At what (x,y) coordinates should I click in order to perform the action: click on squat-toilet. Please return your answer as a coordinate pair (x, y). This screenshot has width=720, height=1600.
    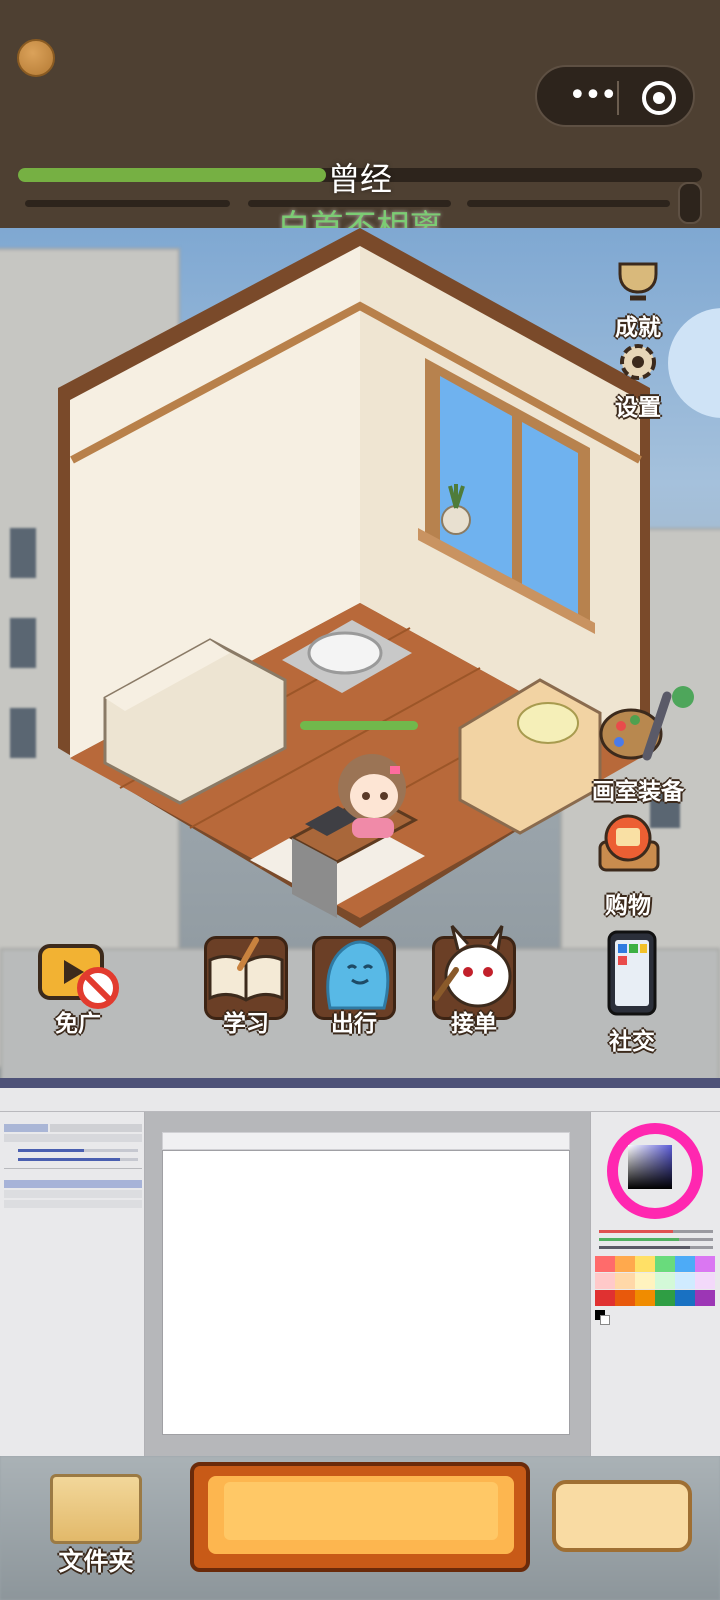
    Looking at the image, I should click on (345, 653).